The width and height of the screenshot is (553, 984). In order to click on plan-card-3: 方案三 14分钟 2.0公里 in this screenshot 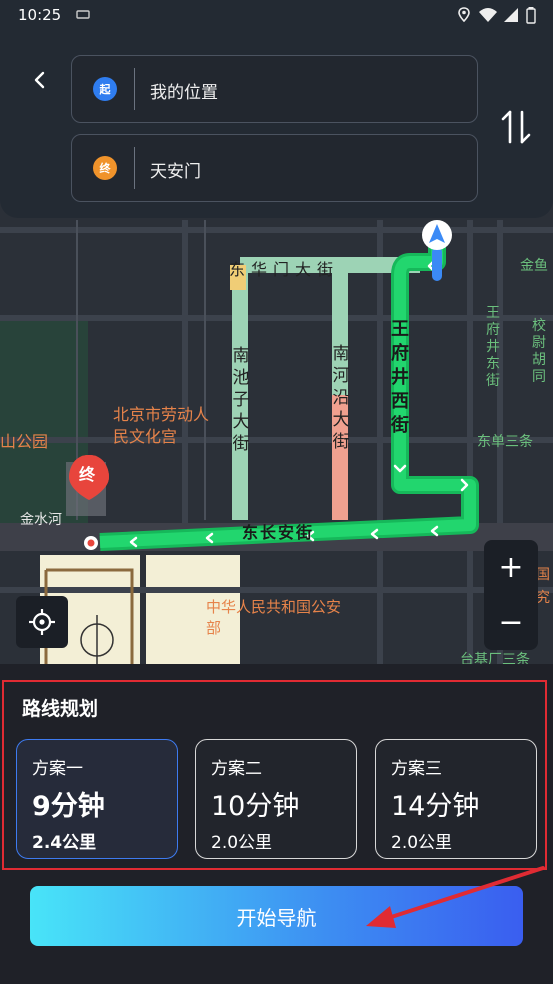, I will do `click(456, 799)`.